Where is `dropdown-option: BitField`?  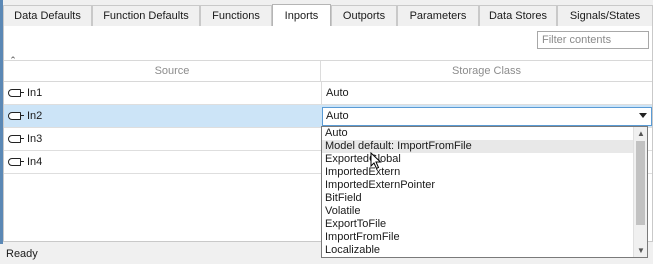 dropdown-option: BitField is located at coordinates (484, 198).